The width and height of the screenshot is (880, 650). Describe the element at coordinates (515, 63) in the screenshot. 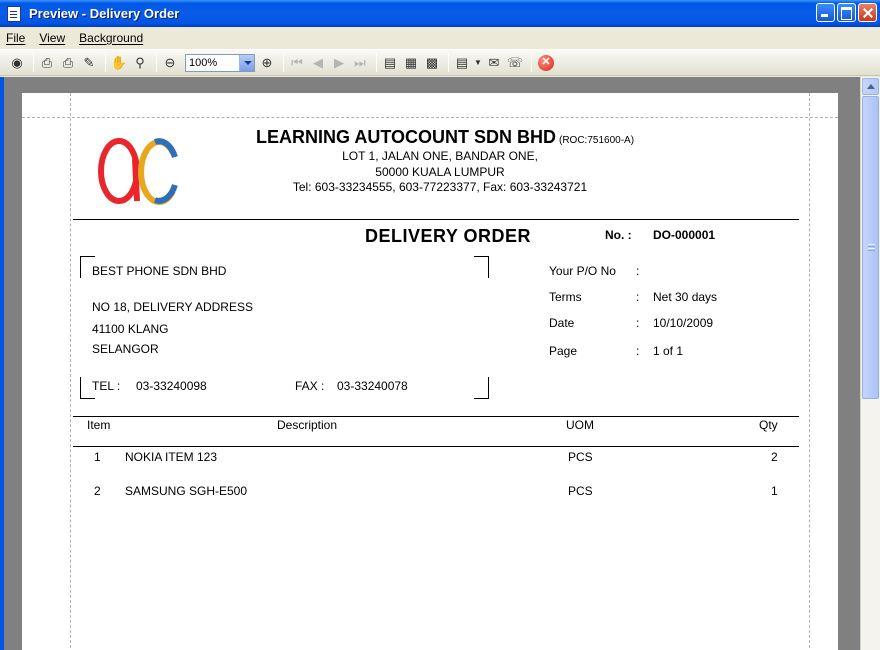

I see `open-file-icon: ☏` at that location.